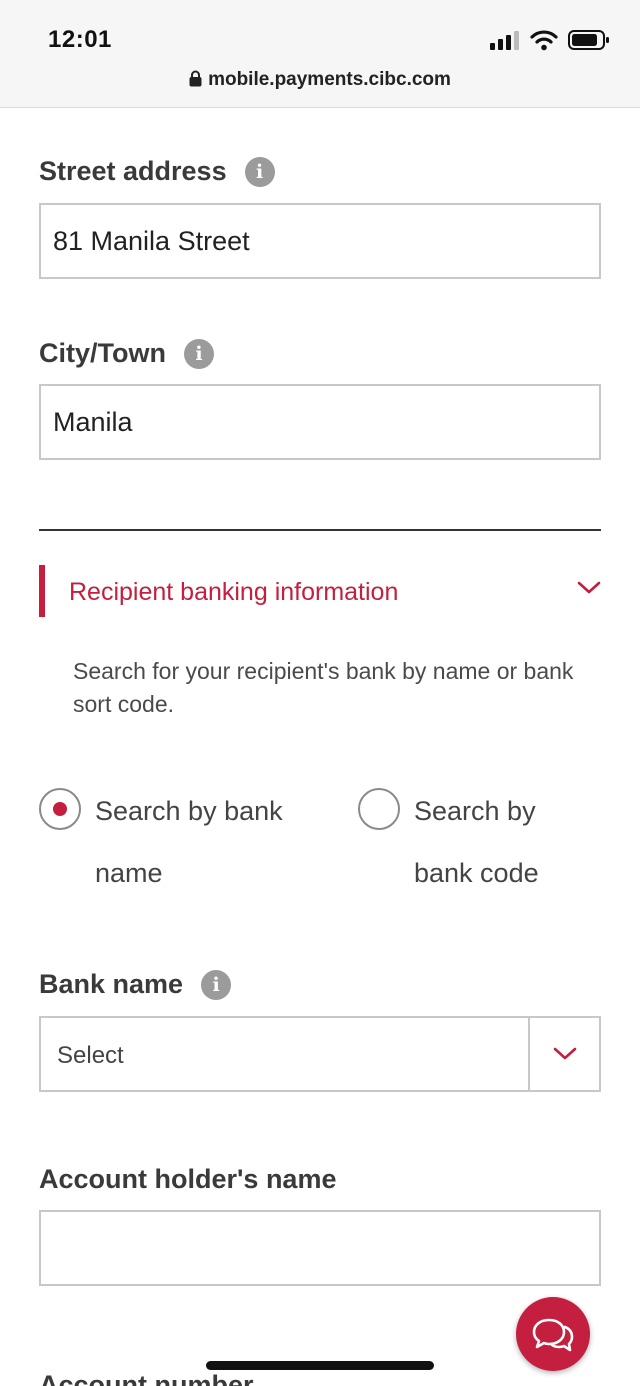 The height and width of the screenshot is (1386, 640). Describe the element at coordinates (188, 1179) in the screenshot. I see `account-holder-label: Account holder's name` at that location.